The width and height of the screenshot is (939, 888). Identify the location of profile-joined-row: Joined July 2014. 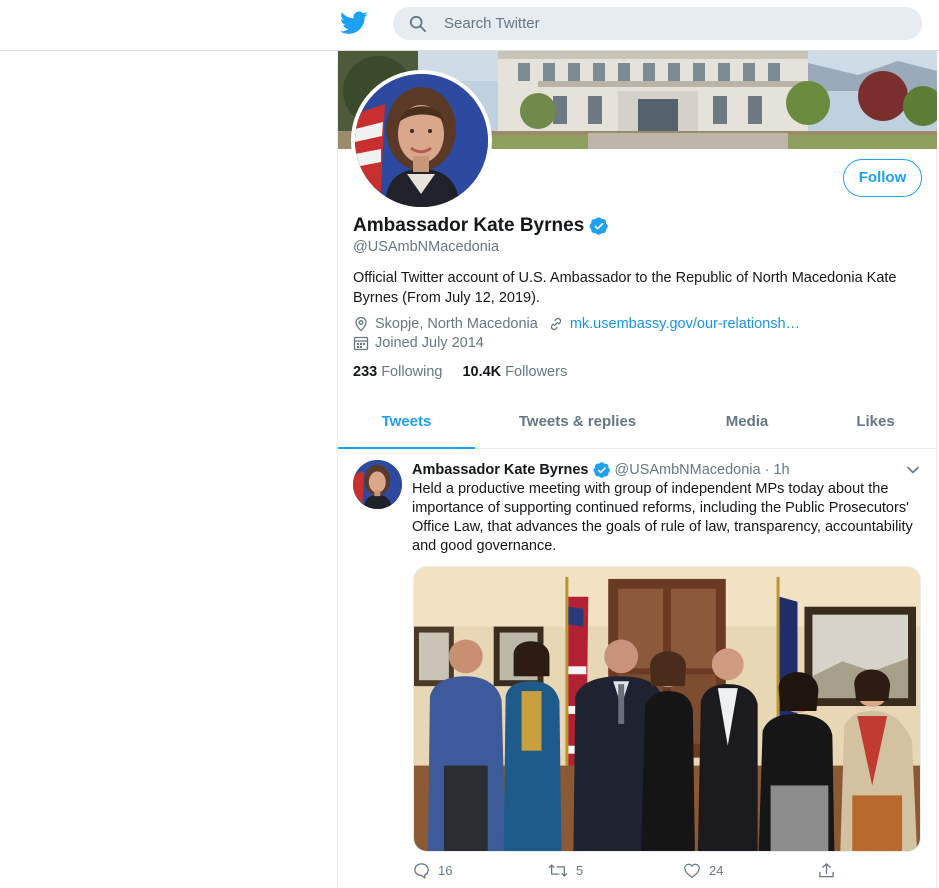
(418, 343).